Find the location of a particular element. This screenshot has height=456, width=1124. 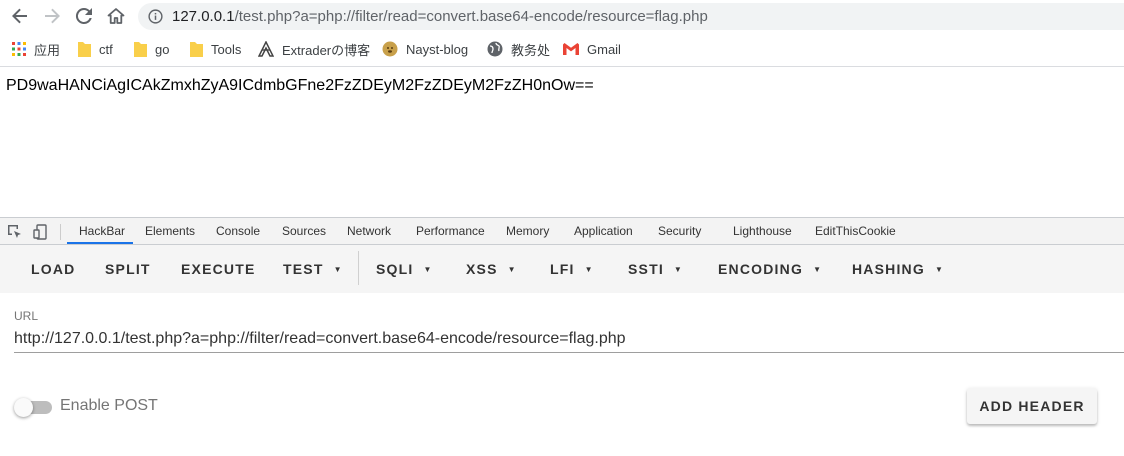

execute-label: EXECUTE is located at coordinates (218, 269).